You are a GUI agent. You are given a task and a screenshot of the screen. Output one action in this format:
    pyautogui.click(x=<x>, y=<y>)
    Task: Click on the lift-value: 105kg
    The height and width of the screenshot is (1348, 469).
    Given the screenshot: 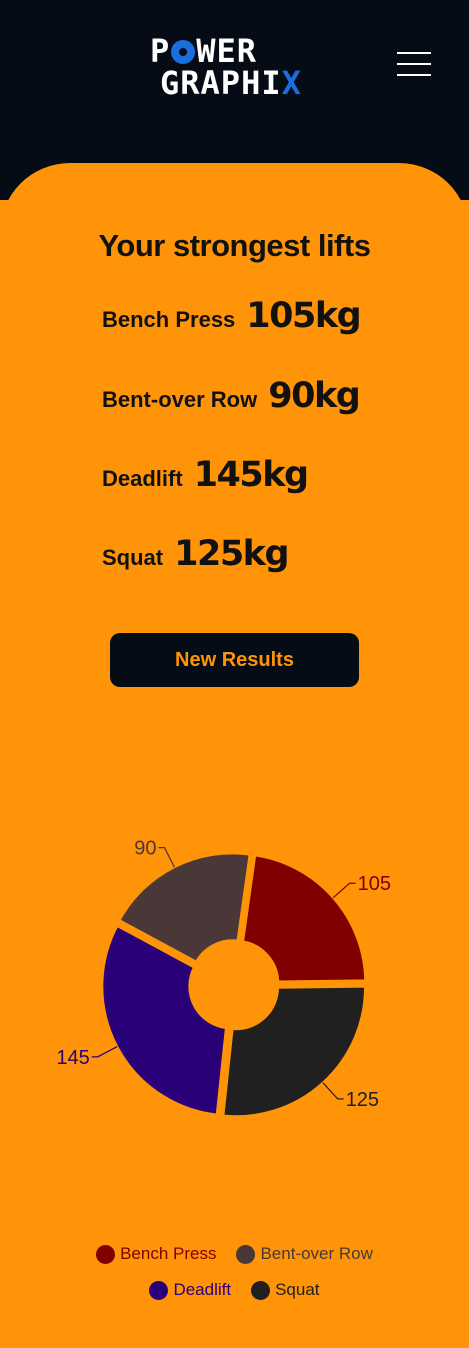 What is the action you would take?
    pyautogui.click(x=303, y=316)
    